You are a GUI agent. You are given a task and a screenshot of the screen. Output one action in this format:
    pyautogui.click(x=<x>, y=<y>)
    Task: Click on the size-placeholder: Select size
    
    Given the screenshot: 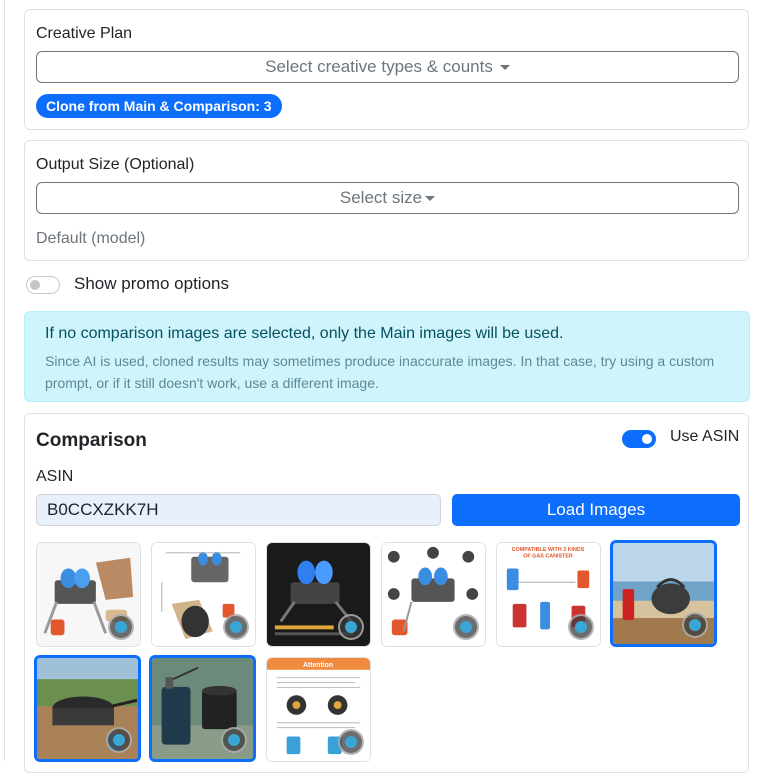 What is the action you would take?
    pyautogui.click(x=381, y=197)
    